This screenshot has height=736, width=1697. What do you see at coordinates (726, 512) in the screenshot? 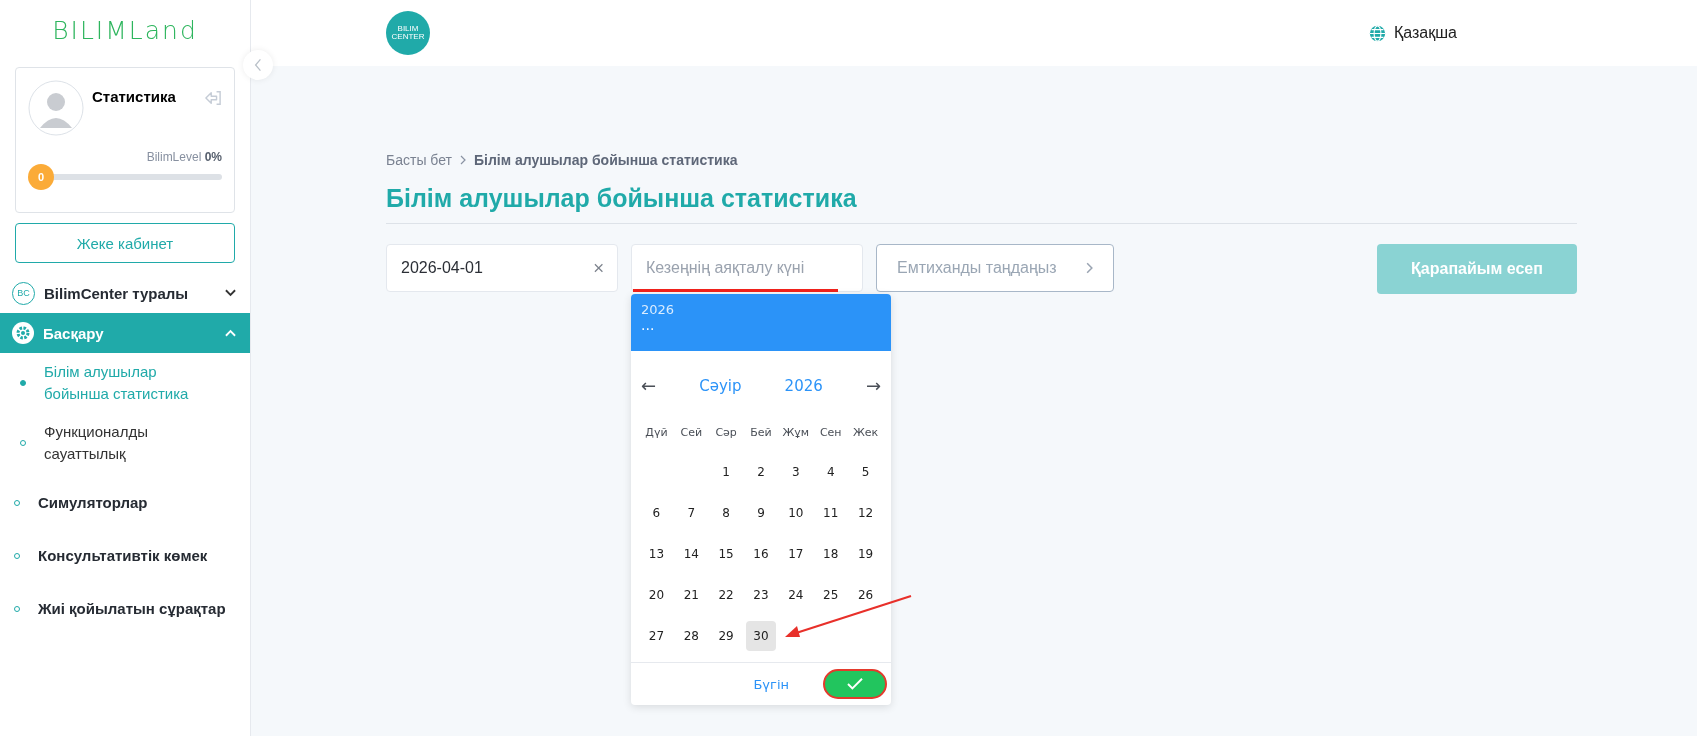
I see `day-cell: 8` at bounding box center [726, 512].